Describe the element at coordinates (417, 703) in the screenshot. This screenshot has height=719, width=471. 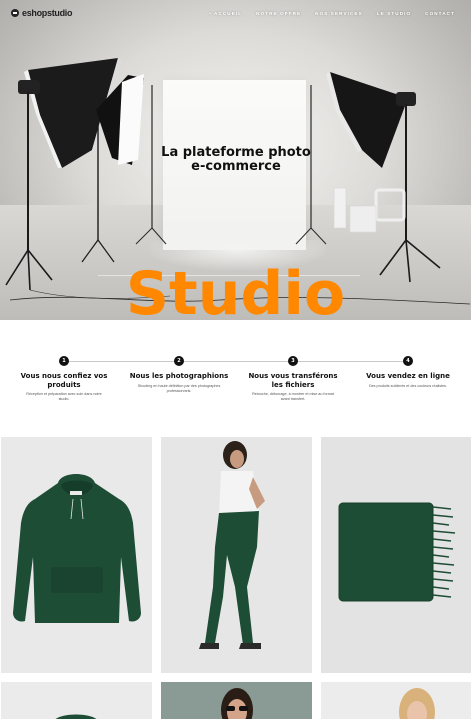
I see `model-blonde-image` at that location.